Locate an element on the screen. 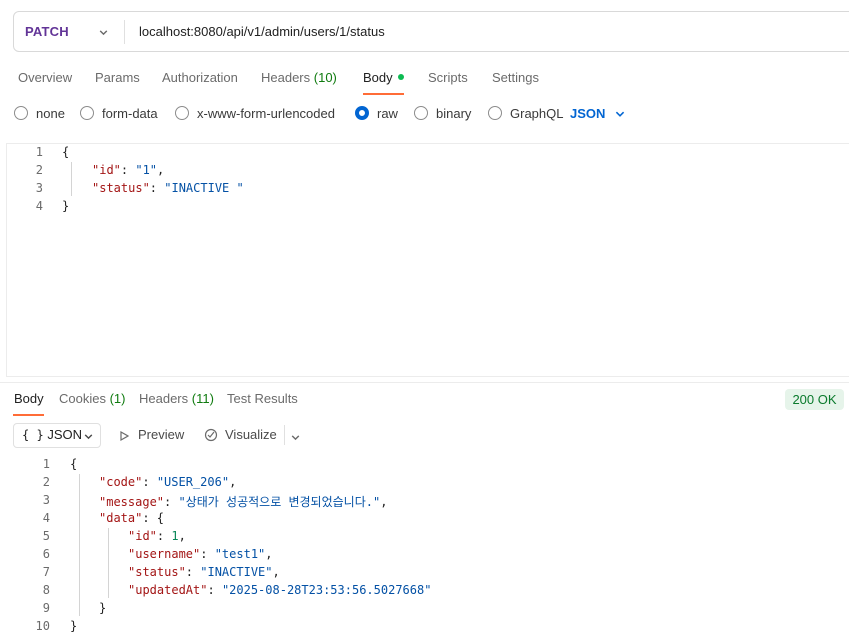 Image resolution: width=849 pixels, height=633 pixels. json-line: "status": "INACTIVE " is located at coordinates (168, 188).